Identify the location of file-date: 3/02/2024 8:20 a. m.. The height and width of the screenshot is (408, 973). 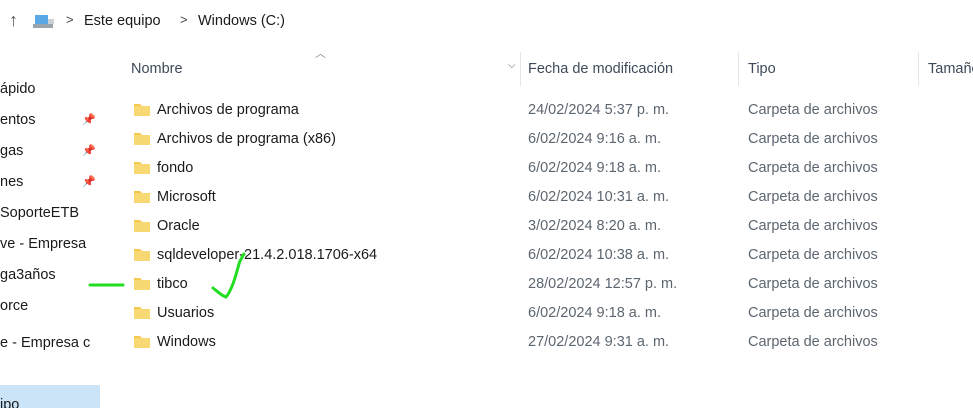
(595, 226).